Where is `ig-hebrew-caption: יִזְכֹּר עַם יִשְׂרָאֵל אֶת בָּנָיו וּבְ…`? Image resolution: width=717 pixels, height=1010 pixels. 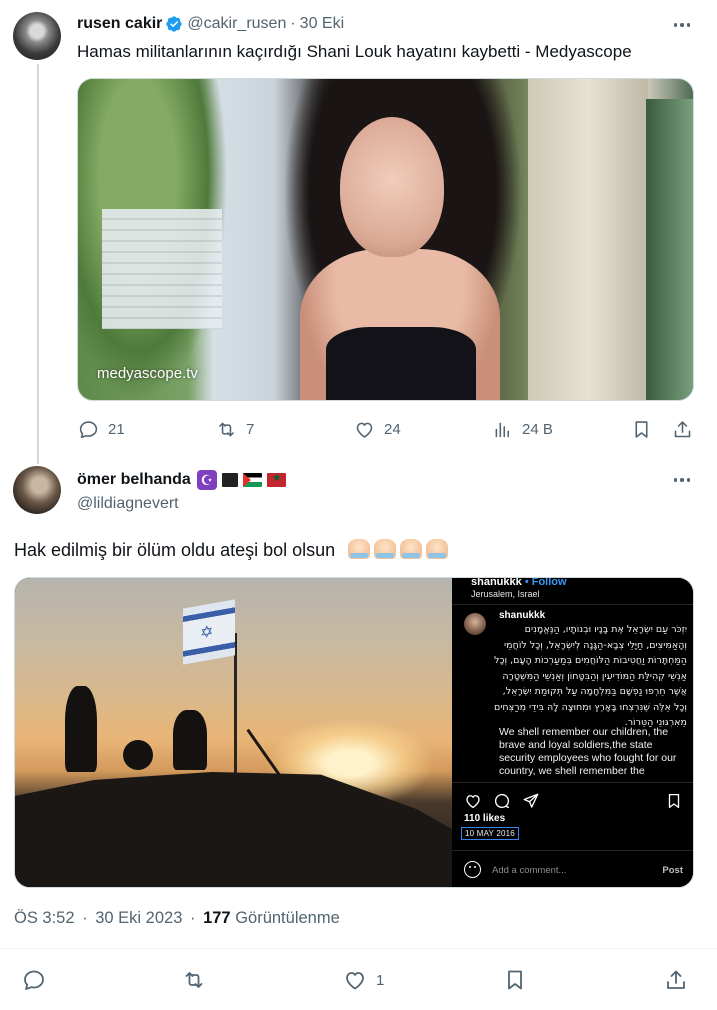
ig-hebrew-caption: יִזְכֹּר עַם יִשְׂרָאֵל אֶת בָּנָיו וּבְ… is located at coordinates (590, 676).